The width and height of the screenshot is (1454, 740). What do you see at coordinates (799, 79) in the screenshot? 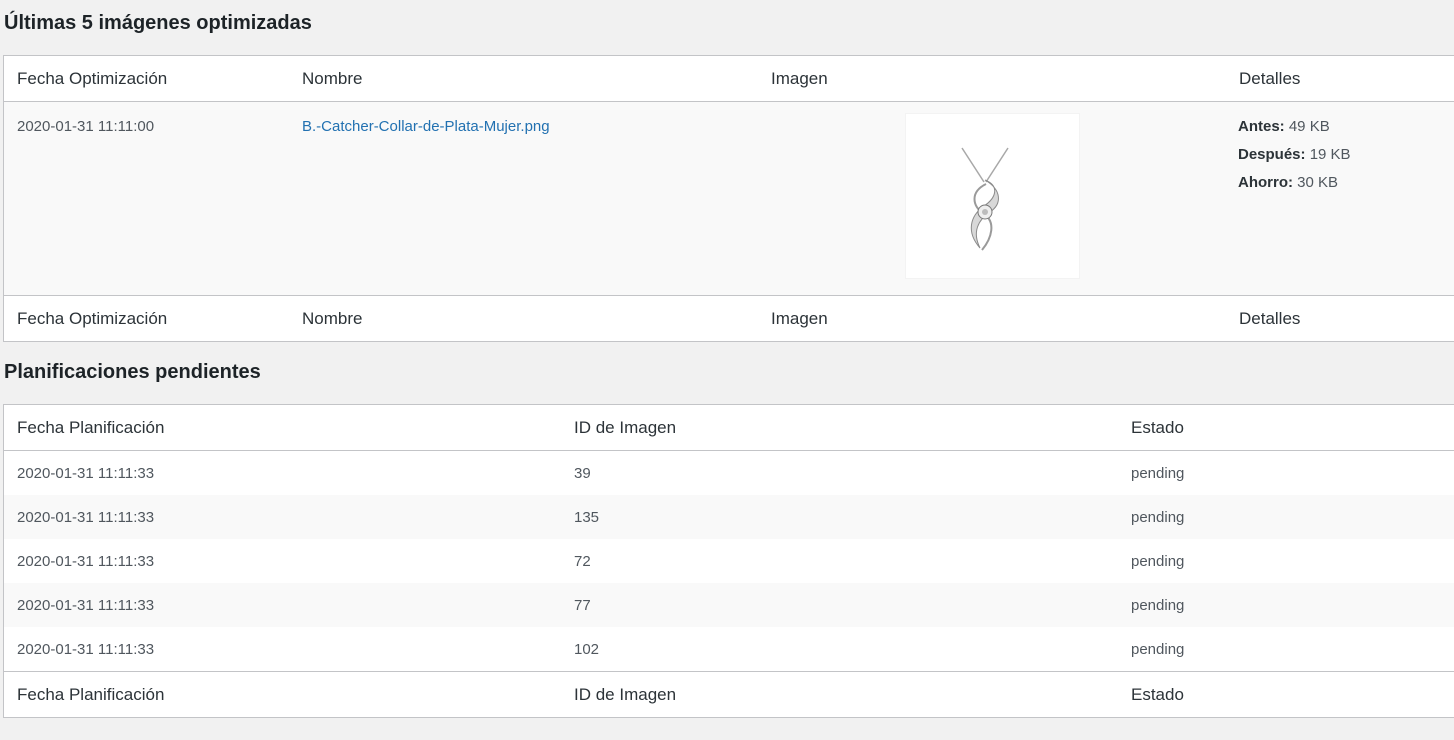
I see `col-imagen: Imagen` at bounding box center [799, 79].